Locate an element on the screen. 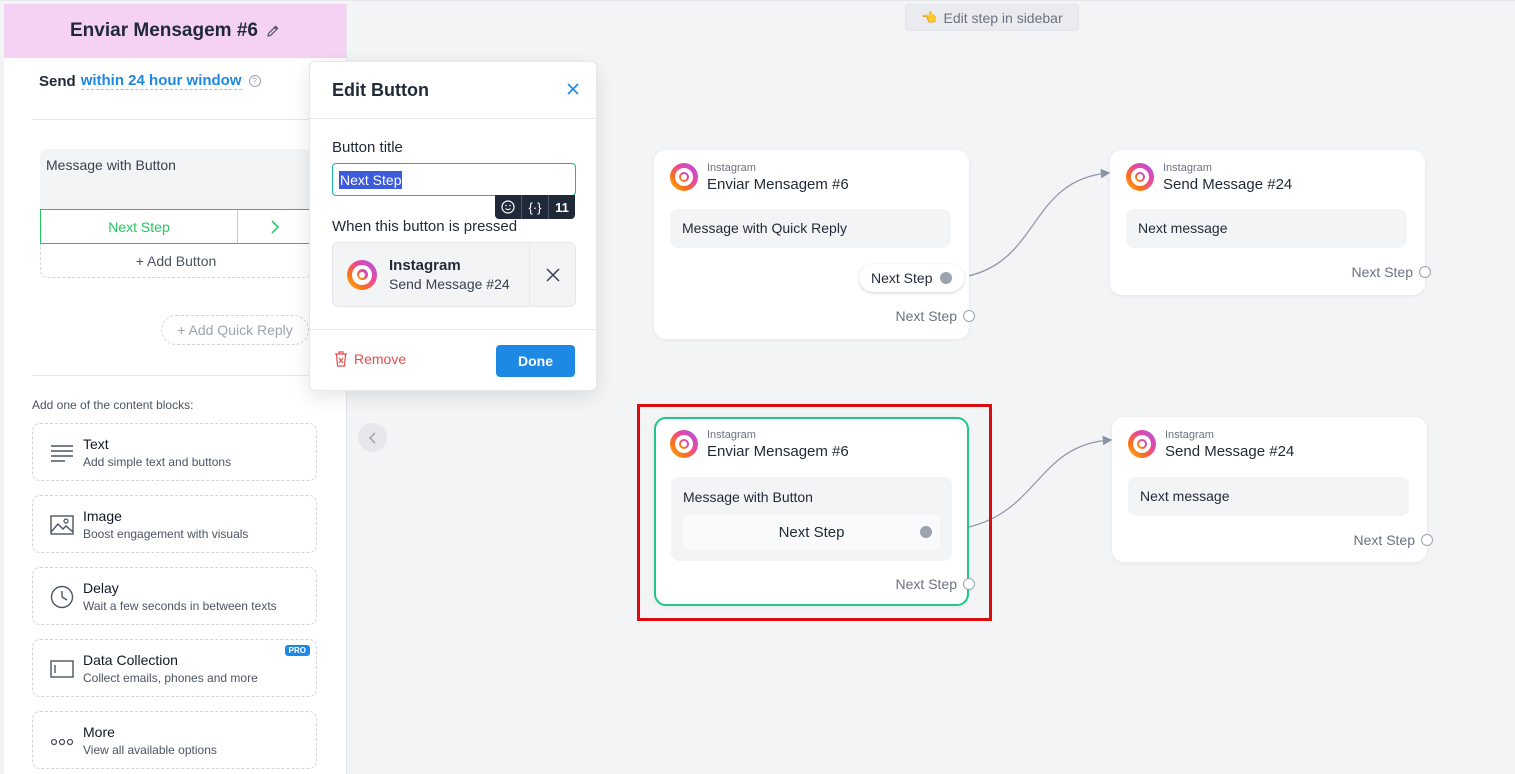 This screenshot has width=1515, height=774. message-text: Message with Button is located at coordinates (111, 165).